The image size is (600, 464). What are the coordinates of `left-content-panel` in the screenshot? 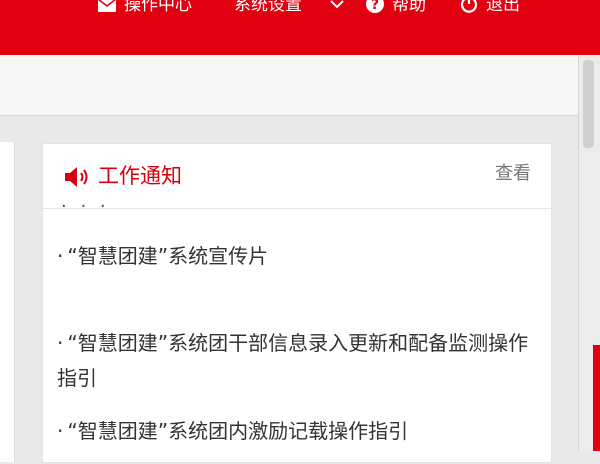 It's located at (7, 302).